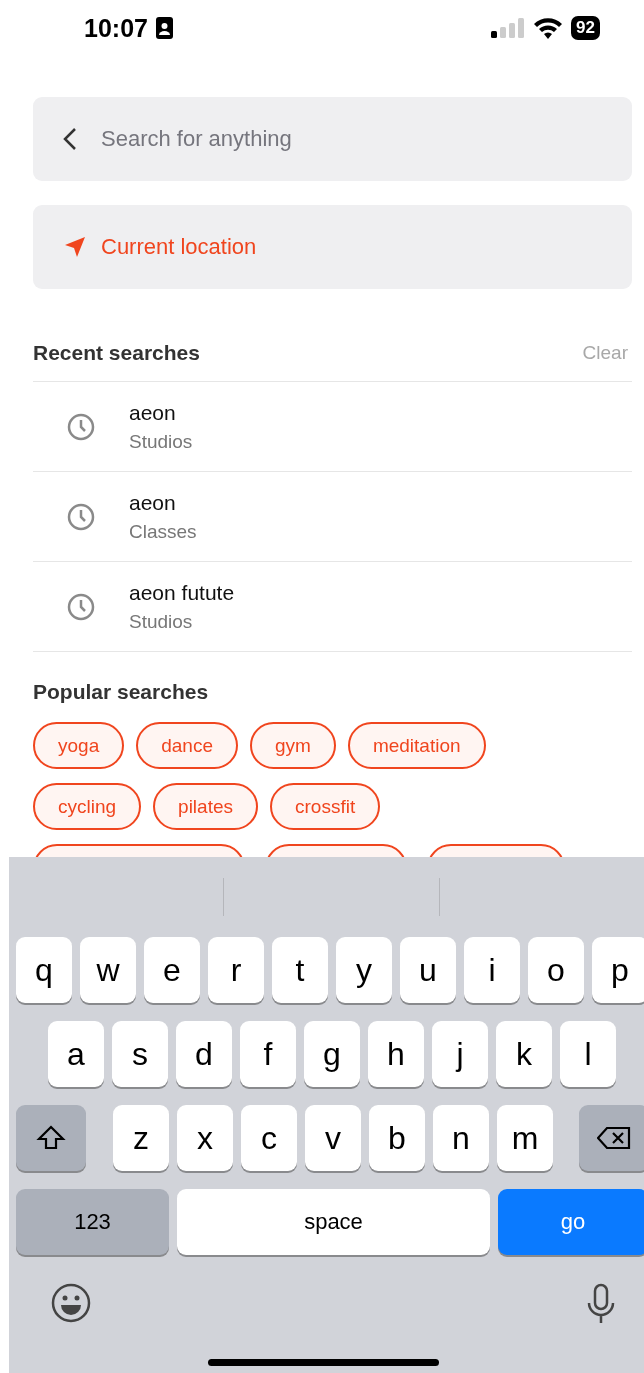 This screenshot has width=644, height=1373. What do you see at coordinates (332, 607) in the screenshot?
I see `recent-search-item: aeon futute Studios` at bounding box center [332, 607].